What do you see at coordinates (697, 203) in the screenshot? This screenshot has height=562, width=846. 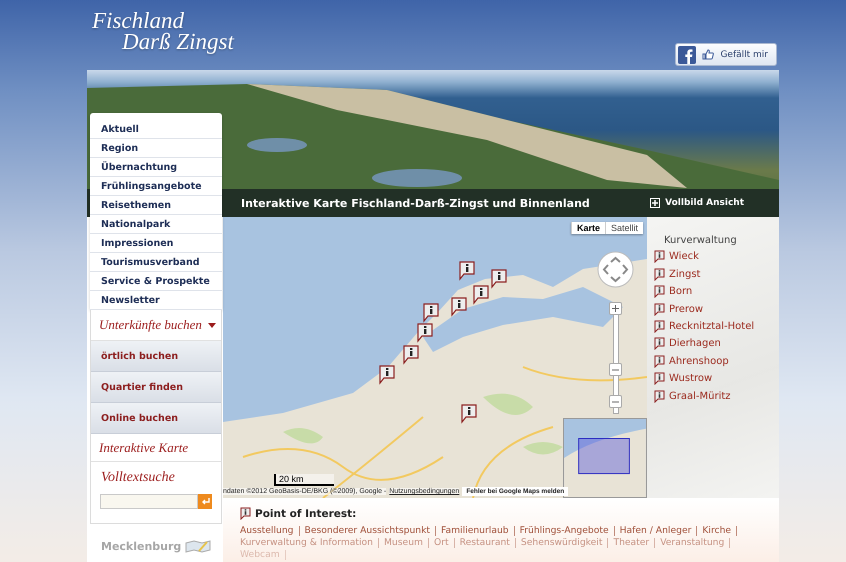 I see `fullscreen-button: Vollbild Ansicht` at bounding box center [697, 203].